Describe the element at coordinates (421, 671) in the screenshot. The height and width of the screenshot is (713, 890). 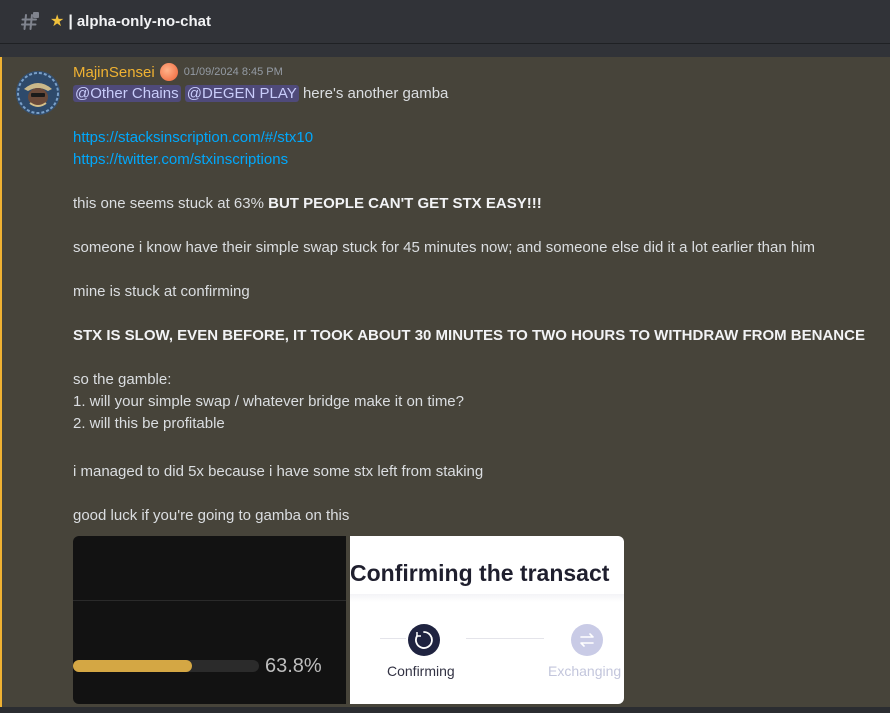
I see `step-confirming-label: Confirming` at that location.